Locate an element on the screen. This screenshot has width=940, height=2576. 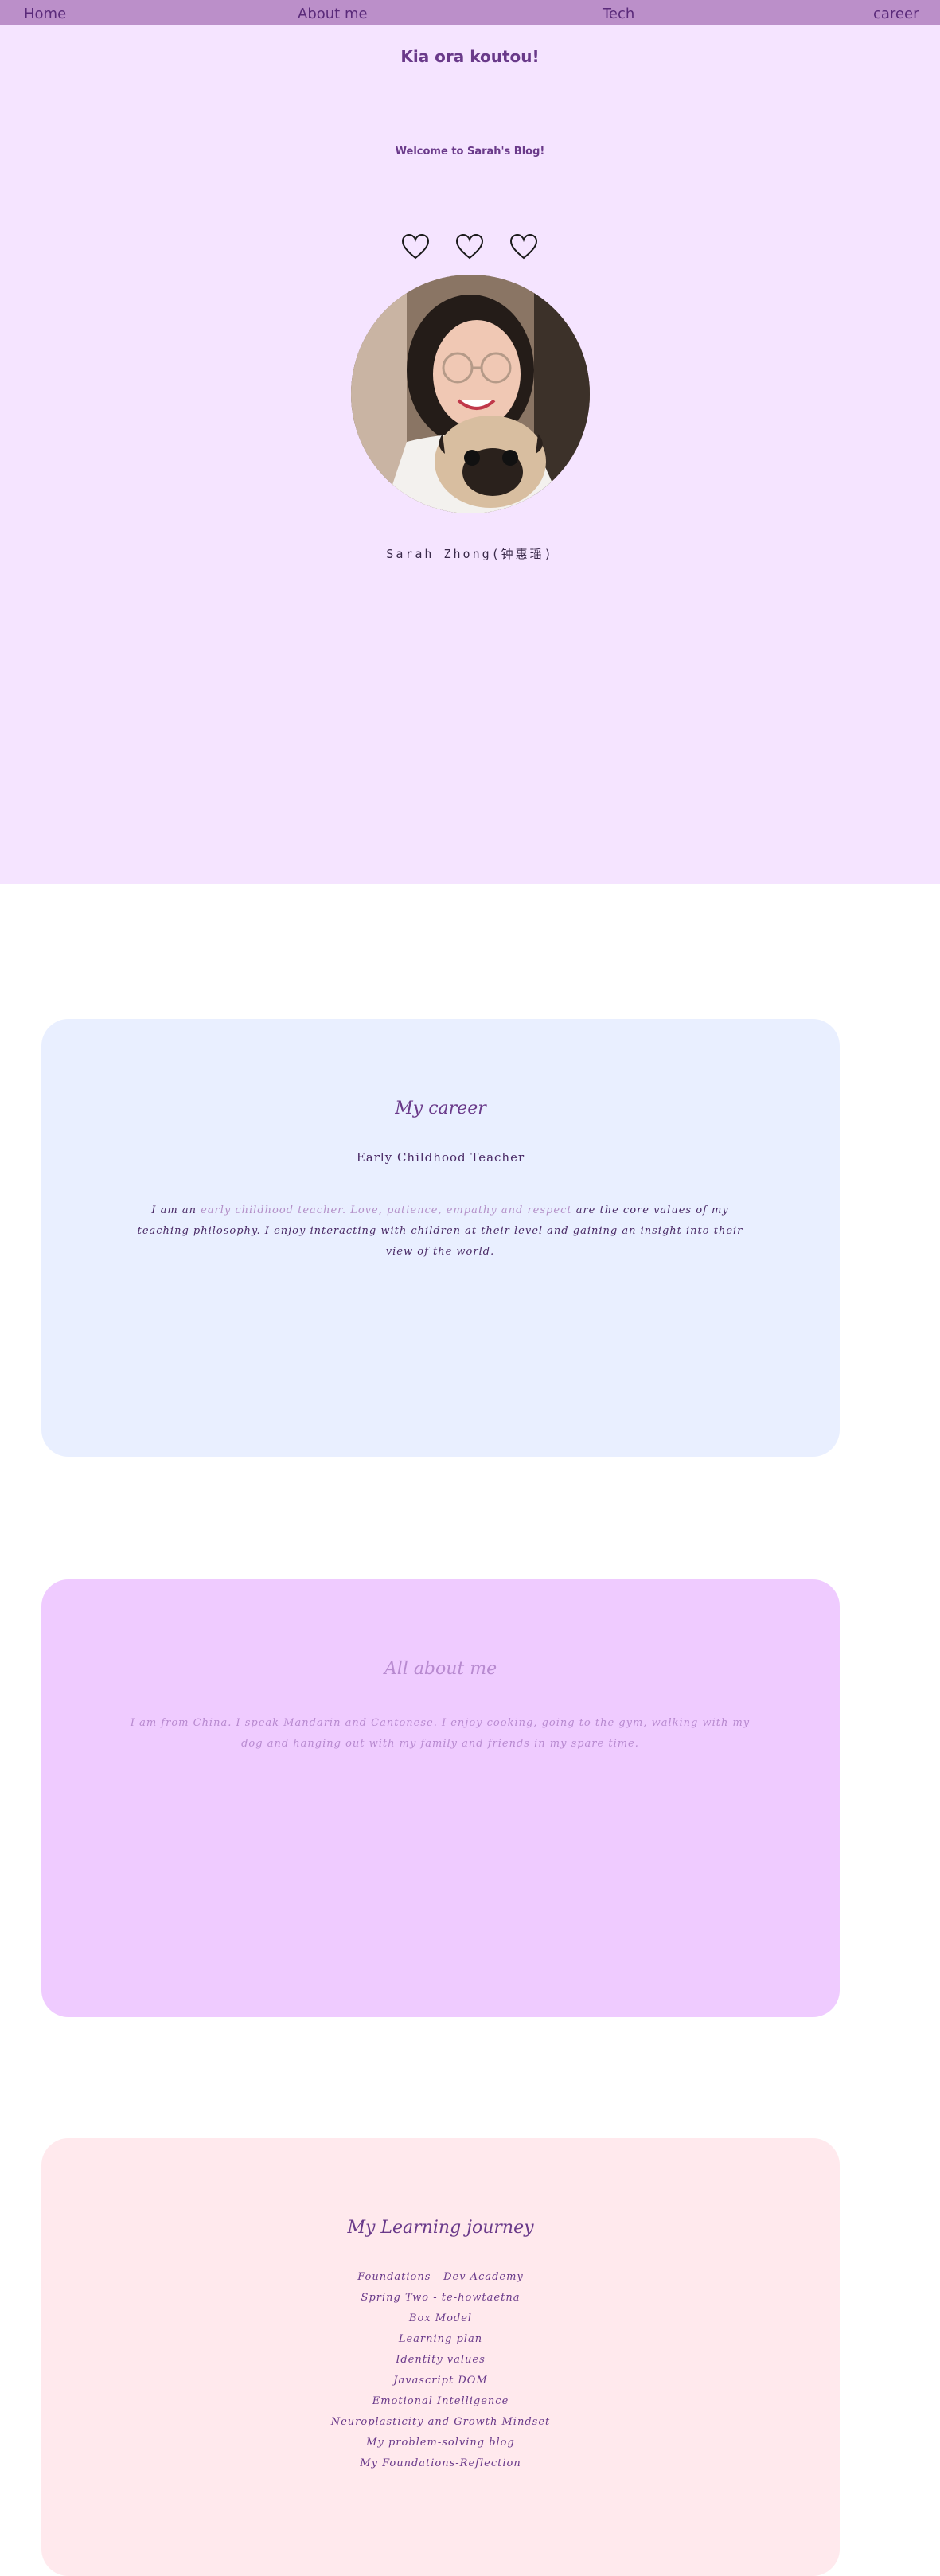
learning-link-identity-values: Identity values is located at coordinates (441, 2360).